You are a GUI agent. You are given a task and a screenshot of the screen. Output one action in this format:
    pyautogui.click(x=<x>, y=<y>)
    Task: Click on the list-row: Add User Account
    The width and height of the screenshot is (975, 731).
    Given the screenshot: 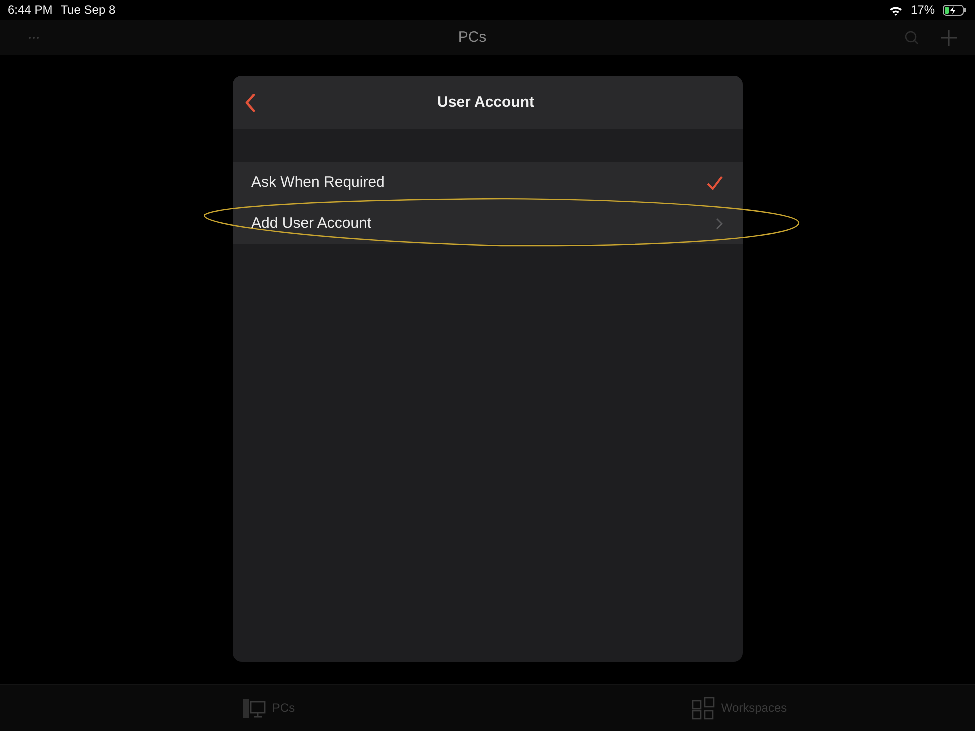 What is the action you would take?
    pyautogui.click(x=487, y=223)
    